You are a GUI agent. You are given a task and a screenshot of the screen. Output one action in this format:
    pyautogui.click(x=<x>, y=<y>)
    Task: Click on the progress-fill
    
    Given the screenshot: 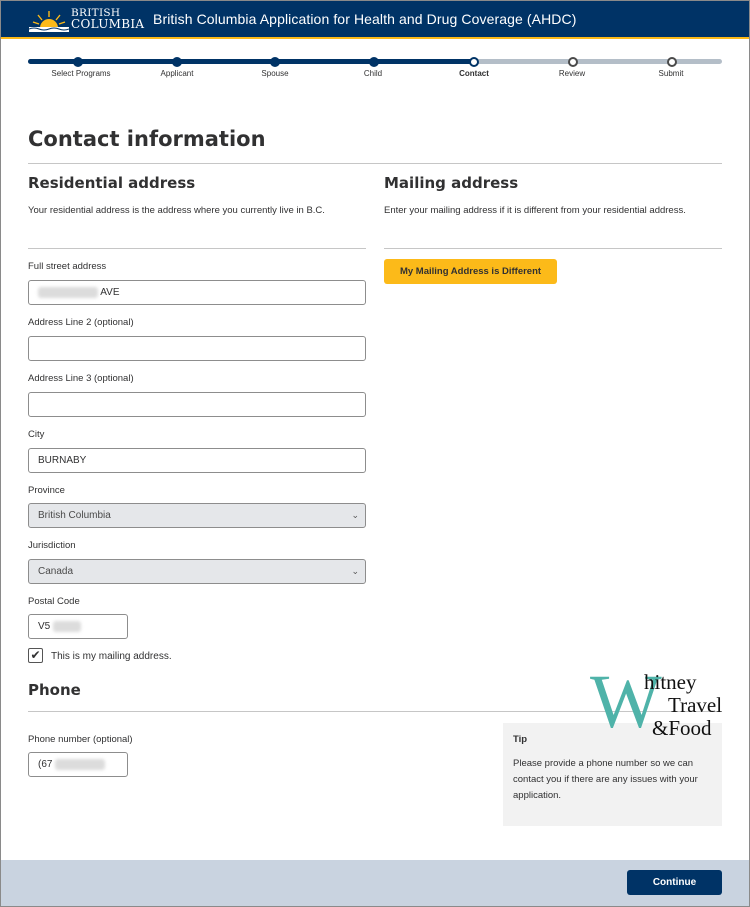 What is the action you would take?
    pyautogui.click(x=251, y=61)
    